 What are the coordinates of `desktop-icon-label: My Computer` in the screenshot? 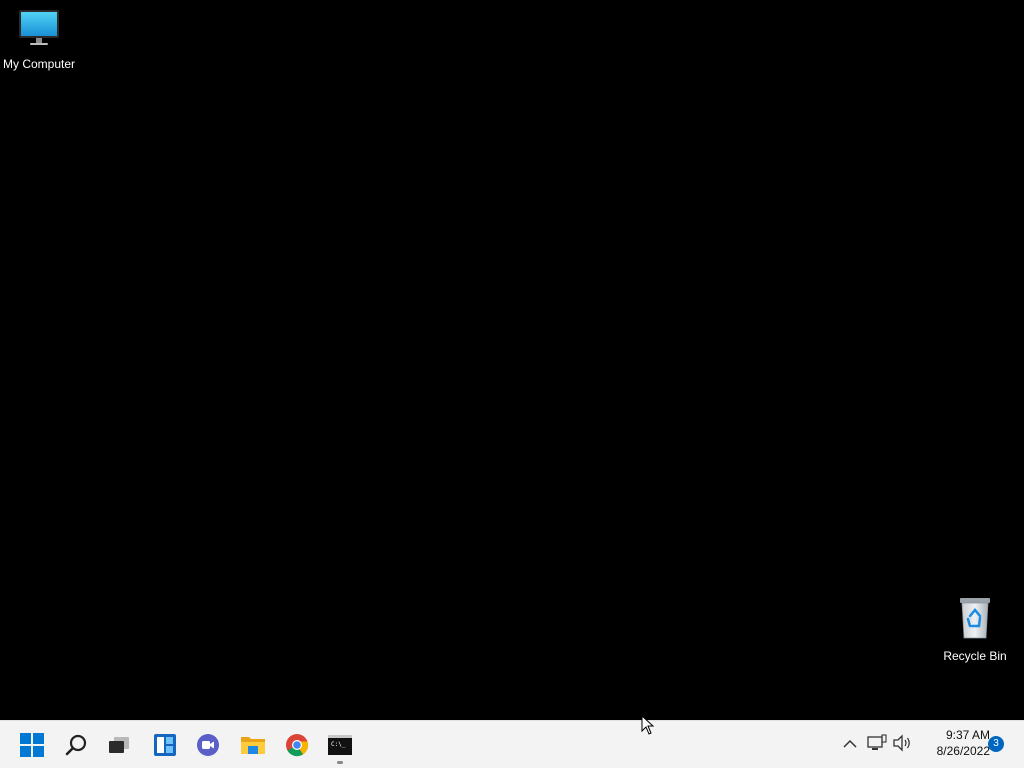 It's located at (39, 64).